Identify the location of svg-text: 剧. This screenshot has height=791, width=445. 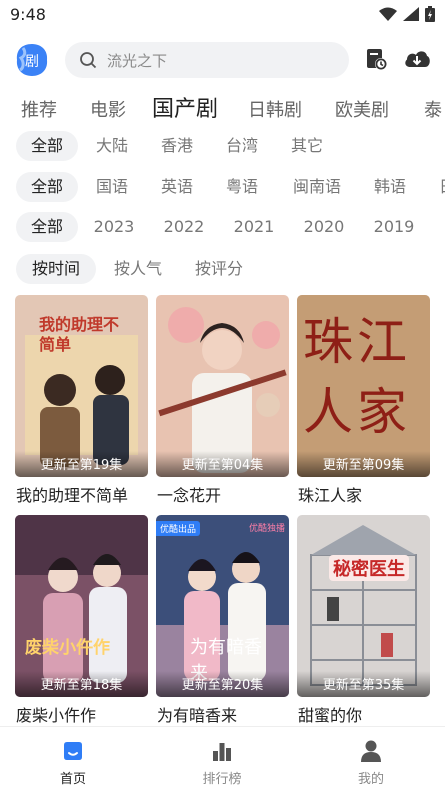
(32, 62).